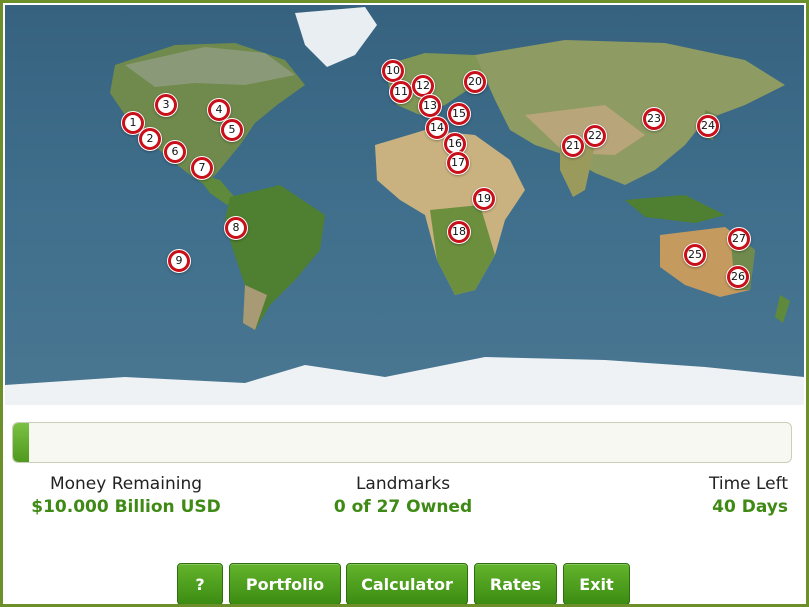  Describe the element at coordinates (133, 123) in the screenshot. I see `landmark-marker-1: 1` at that location.